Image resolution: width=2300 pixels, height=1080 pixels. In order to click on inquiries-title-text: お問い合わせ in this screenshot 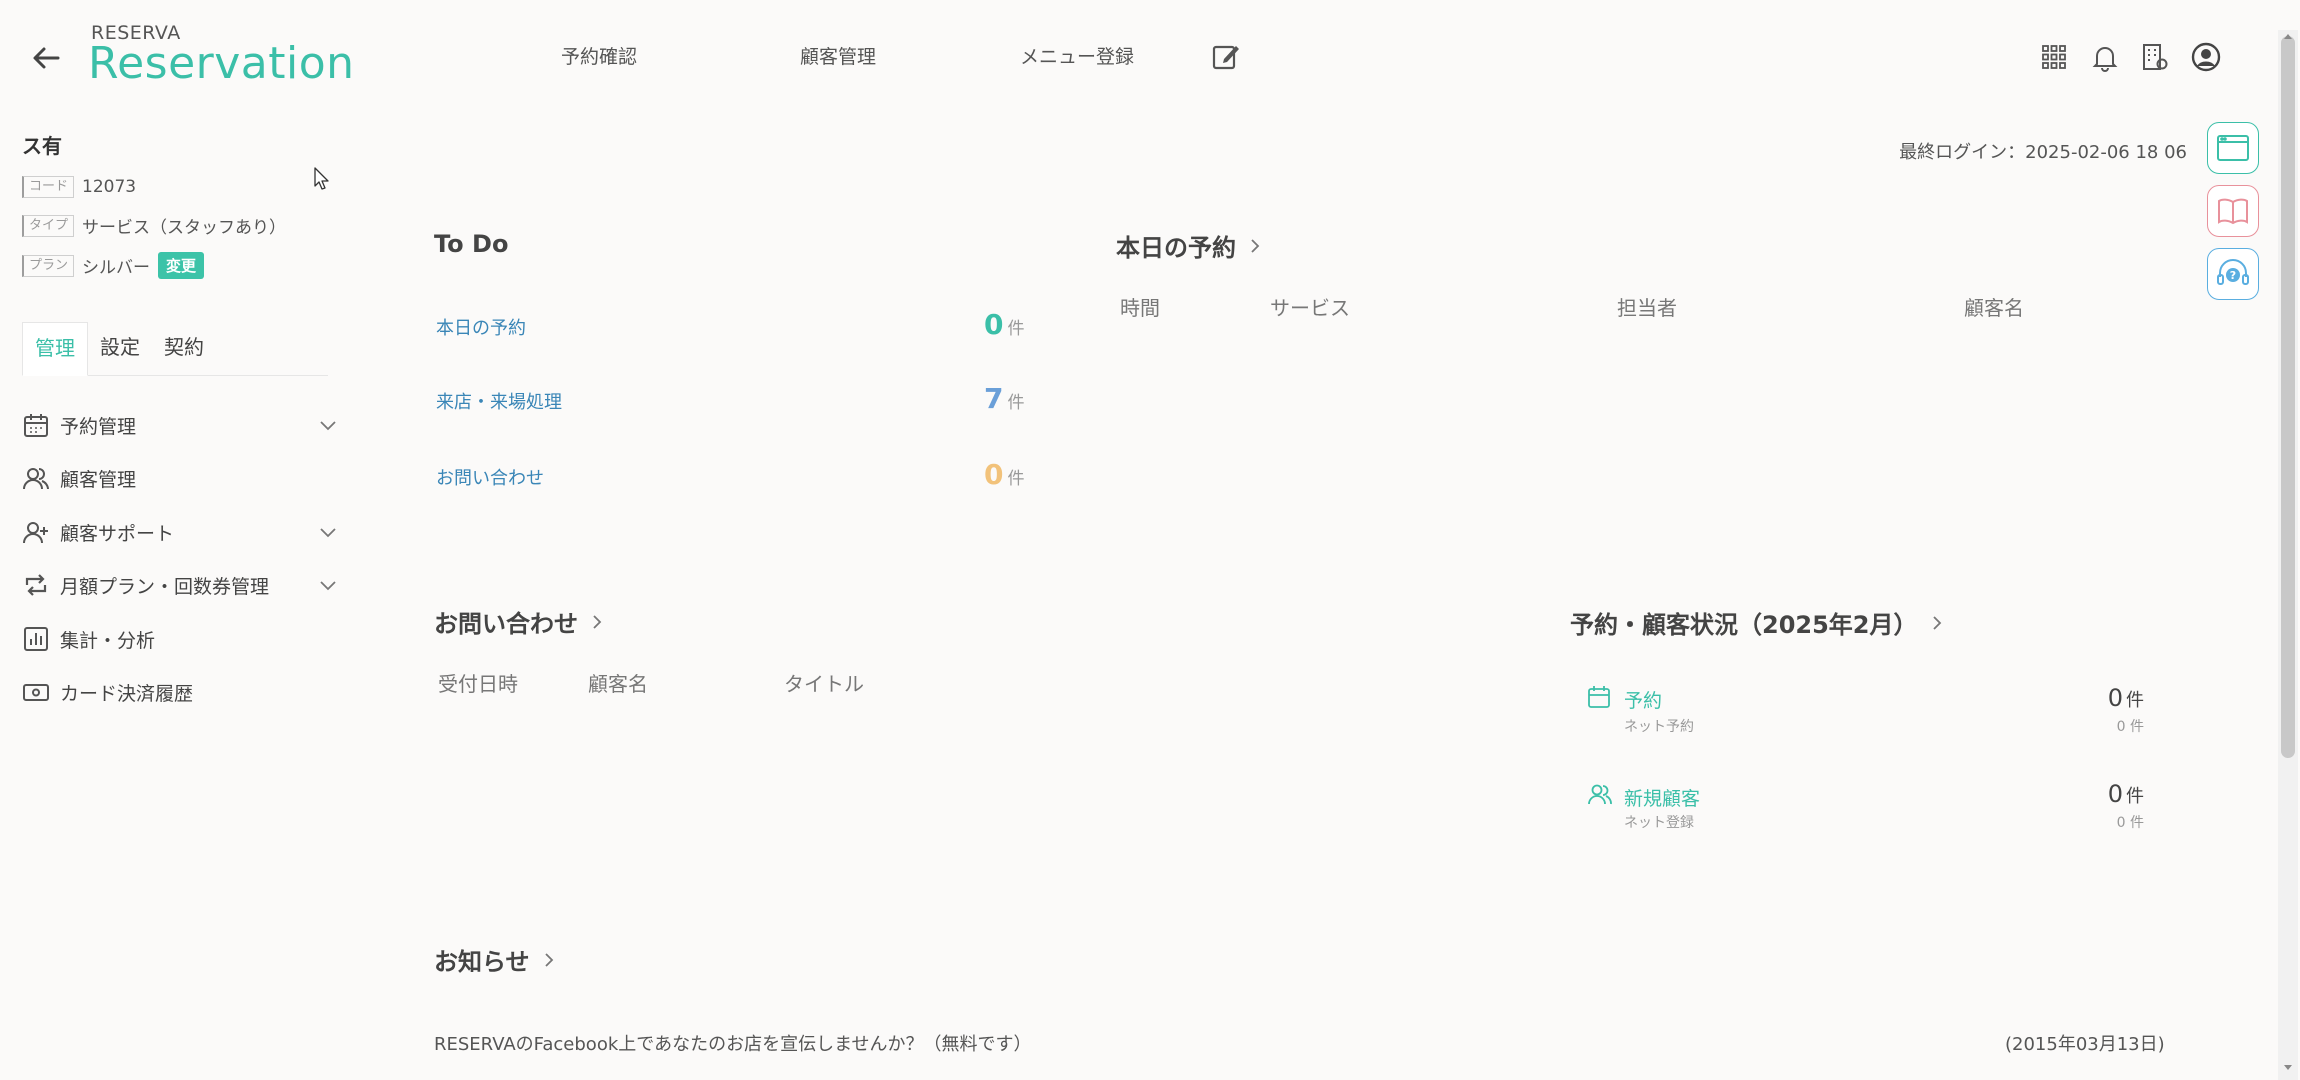, I will do `click(506, 624)`.